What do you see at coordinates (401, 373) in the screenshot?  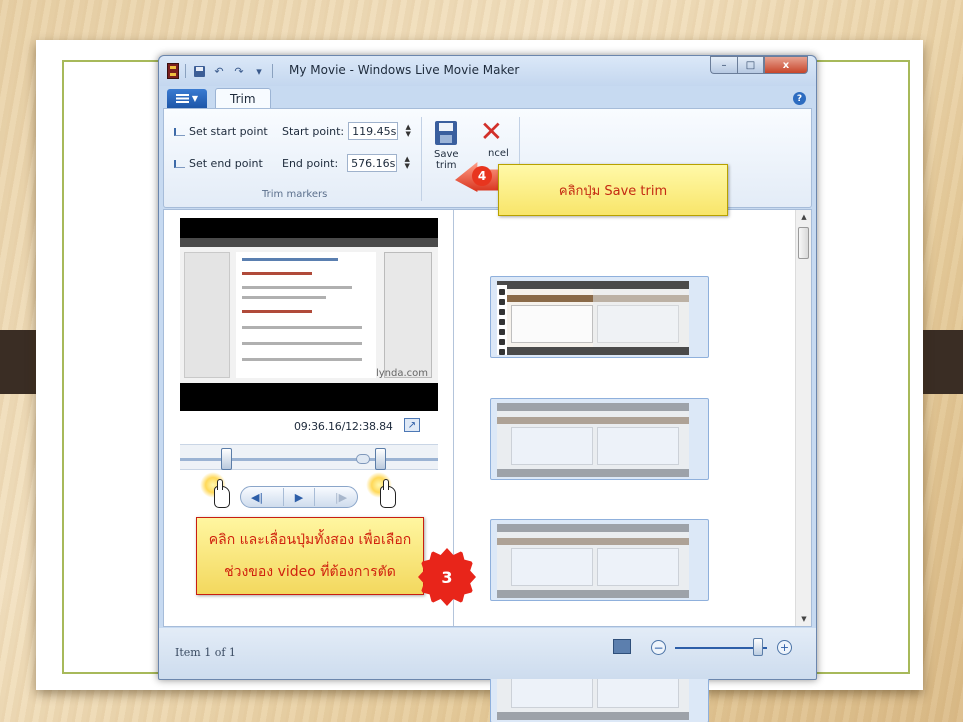 I see `video-watermark: lynda.com` at bounding box center [401, 373].